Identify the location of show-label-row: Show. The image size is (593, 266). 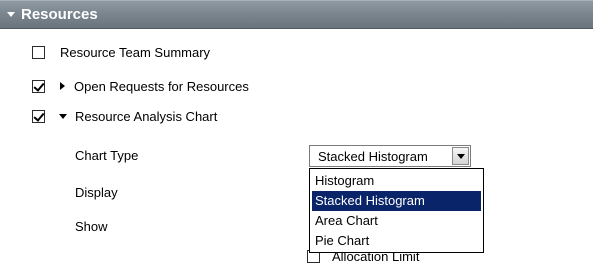
(91, 226).